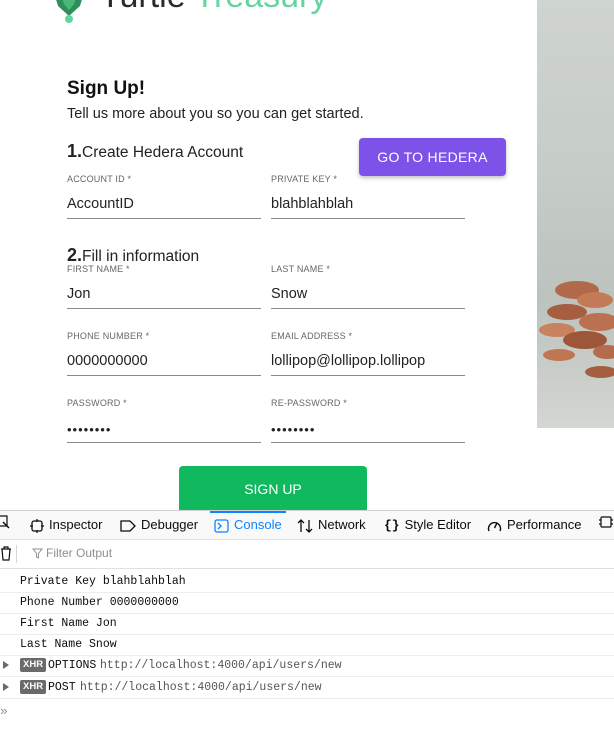  What do you see at coordinates (392, 525) in the screenshot?
I see `style-editor-icon: {}` at bounding box center [392, 525].